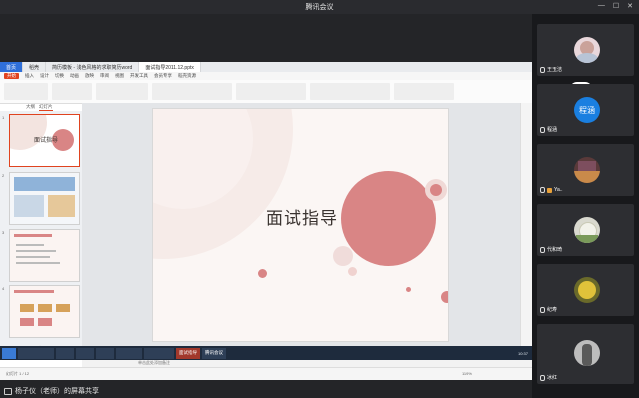 This screenshot has width=639, height=398. I want to click on ribbon-toolbar, so click(266, 92).